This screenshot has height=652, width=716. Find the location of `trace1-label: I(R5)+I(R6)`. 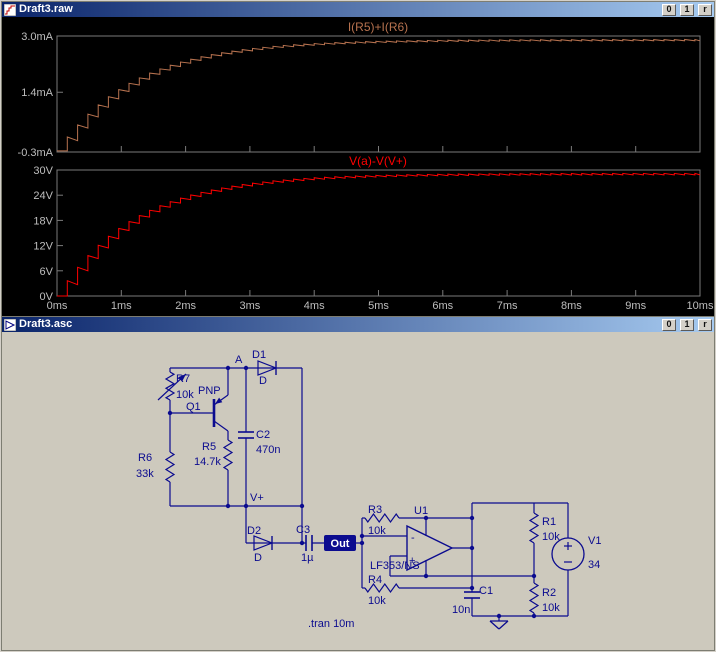

trace1-label: I(R5)+I(R6) is located at coordinates (378, 27).